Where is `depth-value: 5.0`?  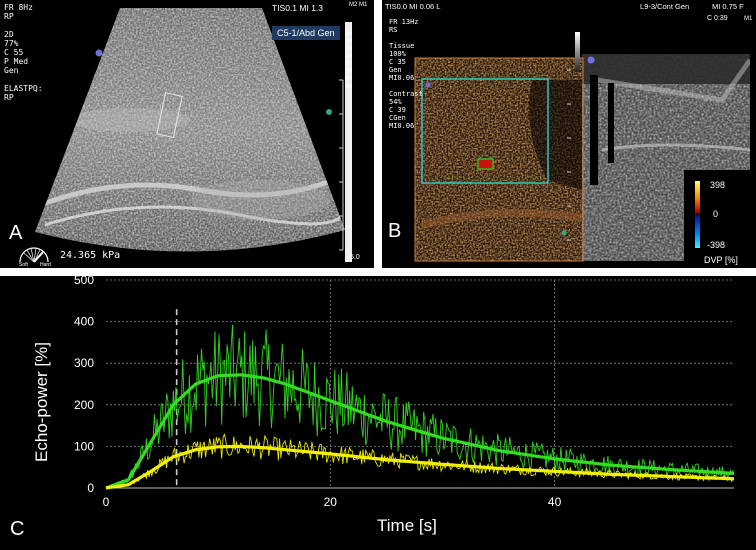 depth-value: 5.0 is located at coordinates (355, 257).